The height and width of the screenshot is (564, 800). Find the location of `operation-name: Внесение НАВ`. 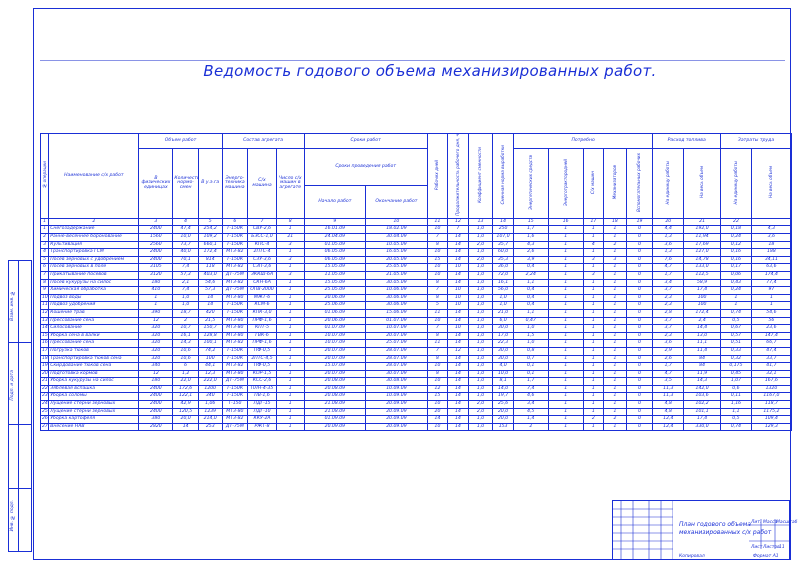

operation-name: Внесение НАВ is located at coordinates (94, 427).